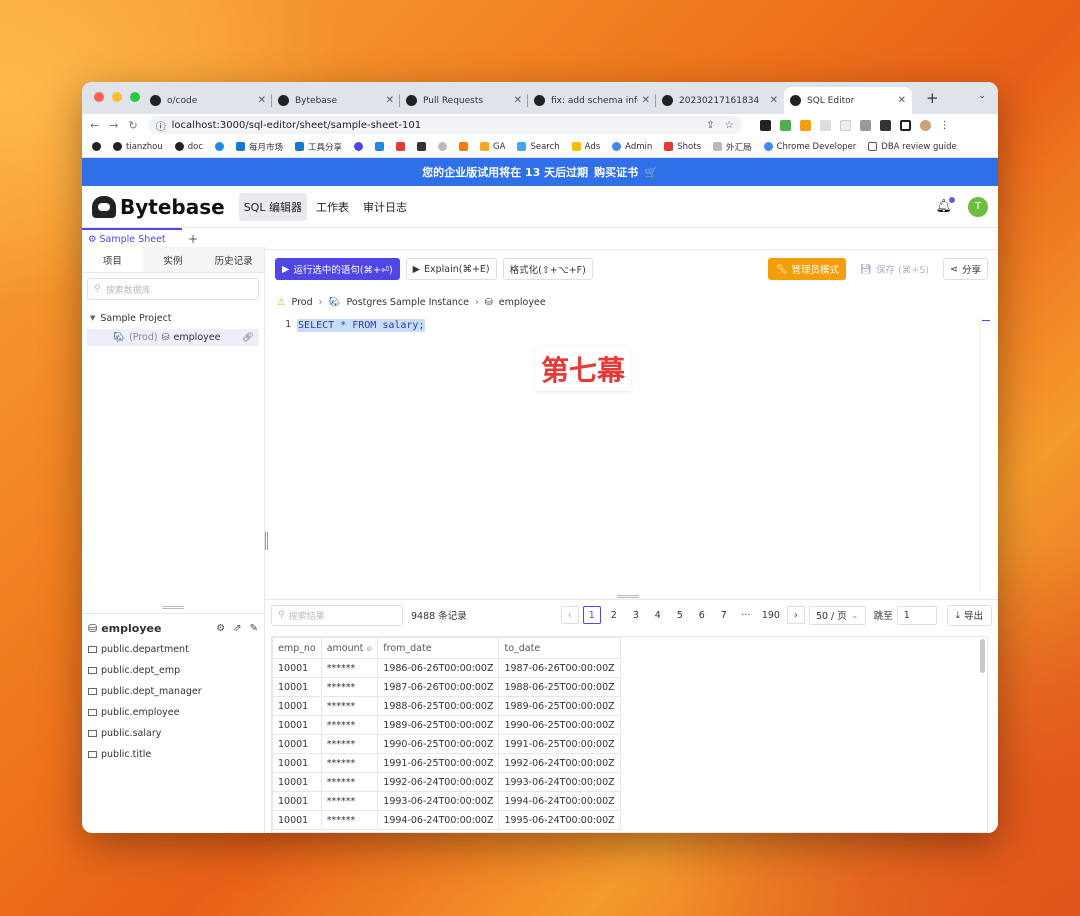 This screenshot has width=1080, height=916. I want to click on table-cell: 1988-06-25T00:00:00Z, so click(438, 706).